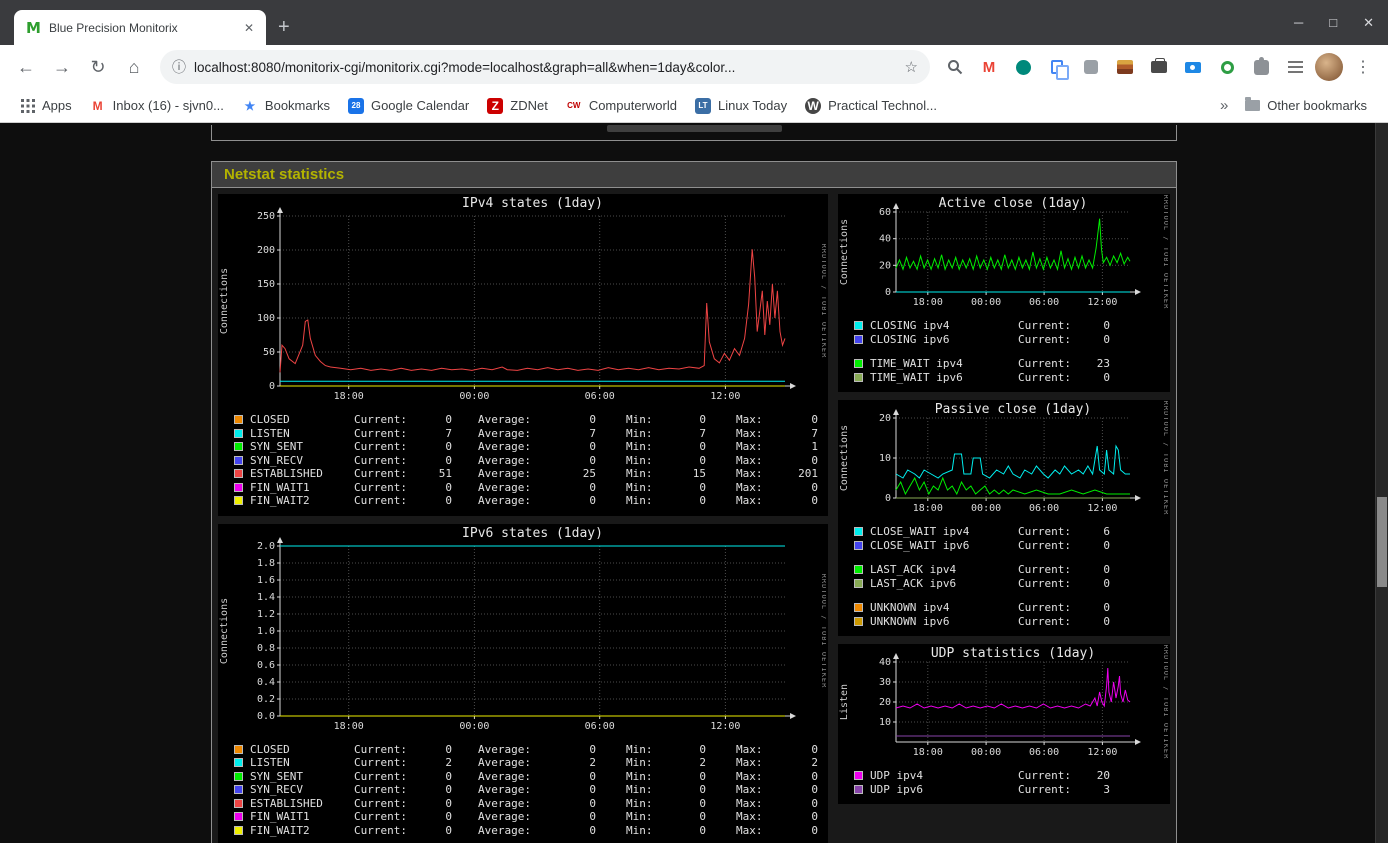 This screenshot has width=1388, height=843. Describe the element at coordinates (1004, 782) in the screenshot. I see `chart-legend: UDP ipv4 Current: 20 UDP ipv6 Current: 3` at that location.